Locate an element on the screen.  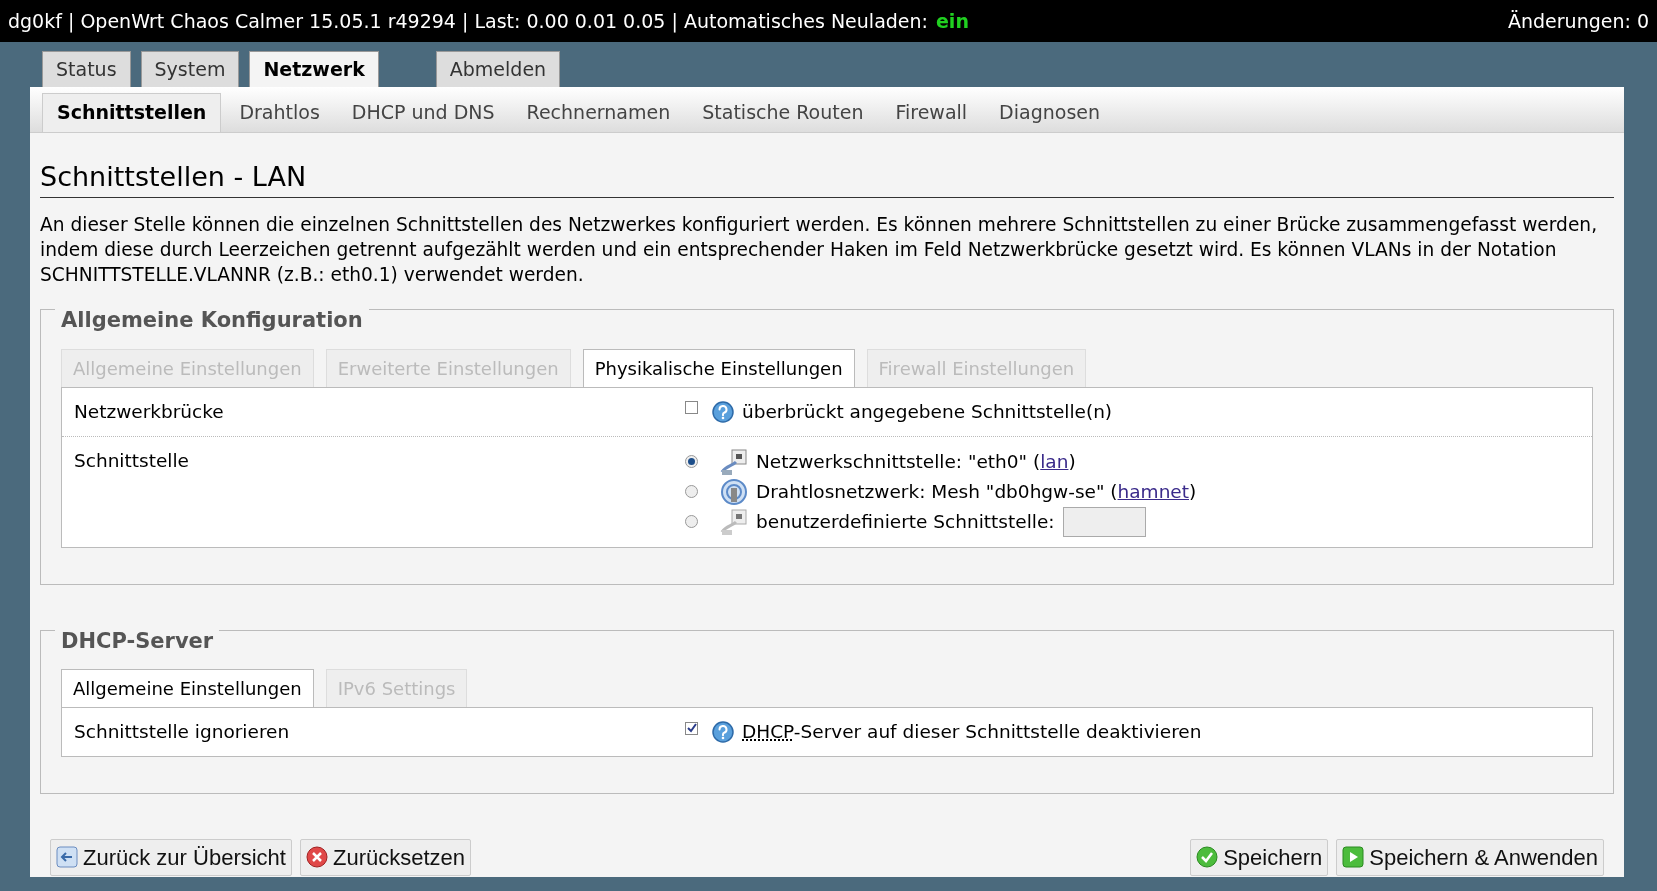
status-info-text: dg0kf | OpenWrt Chaos Calmer 15.05.1 r49294 | Last: 0.00 0.01 0.05 | Automatisches Neuladen: is located at coordinates (468, 21).